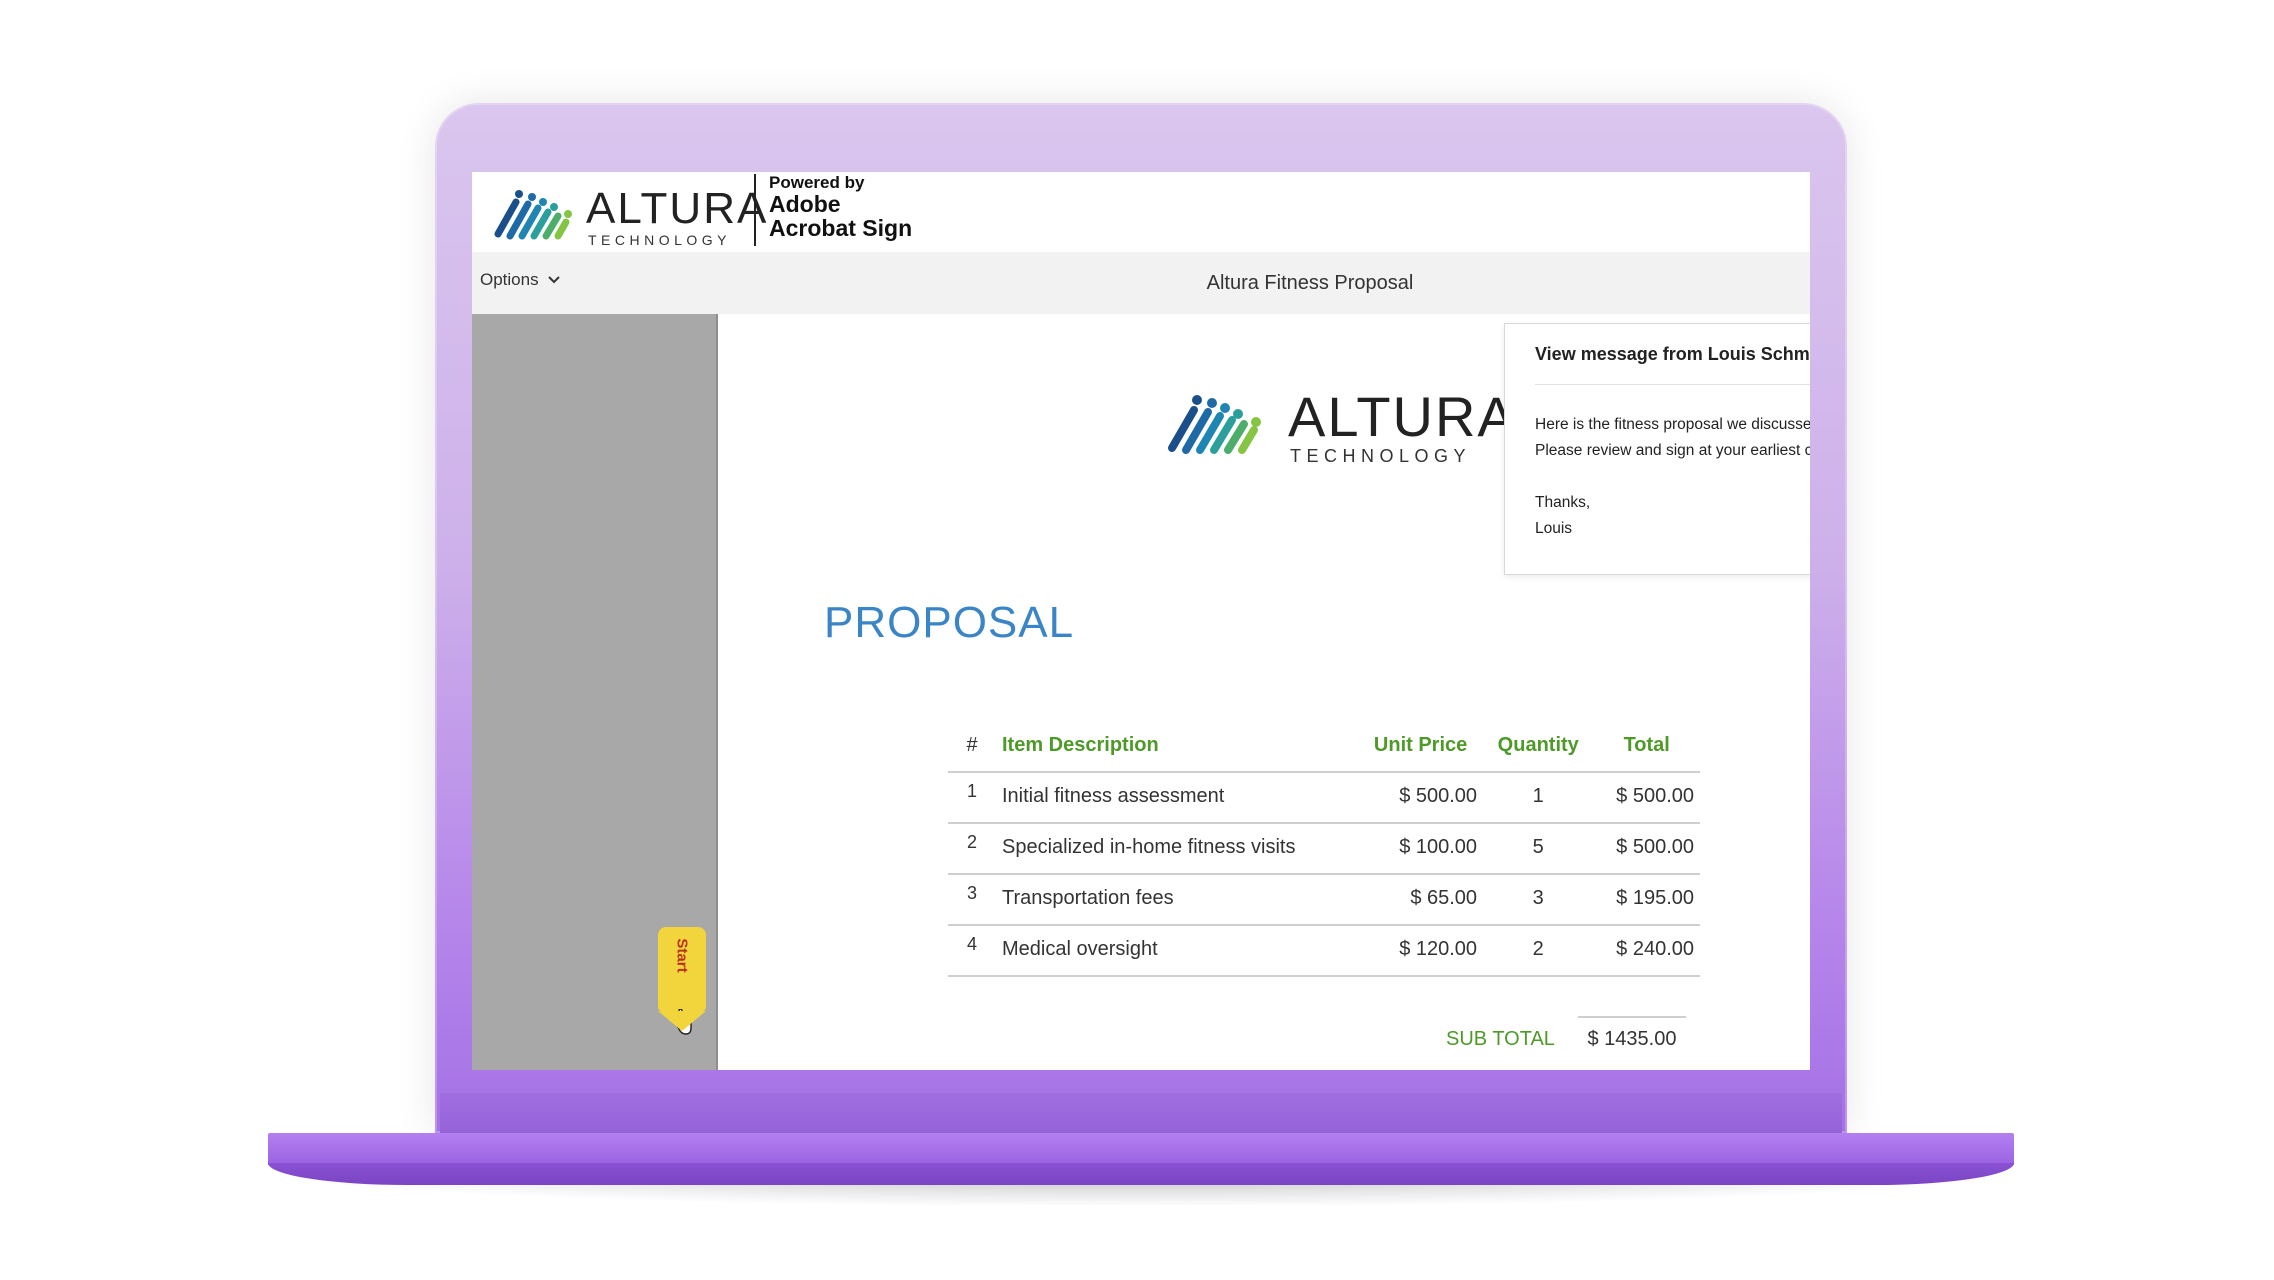 The image size is (2274, 1280). What do you see at coordinates (1177, 900) in the screenshot?
I see `row-description: Transportation fees` at bounding box center [1177, 900].